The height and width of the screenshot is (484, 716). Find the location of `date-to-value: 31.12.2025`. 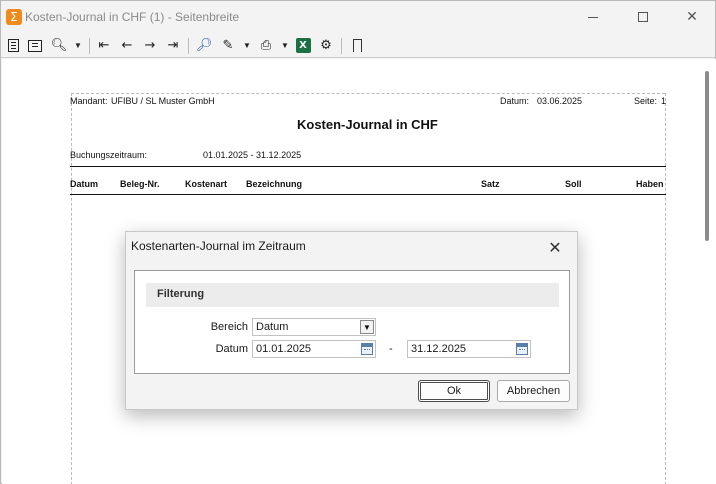

date-to-value: 31.12.2025 is located at coordinates (439, 349).